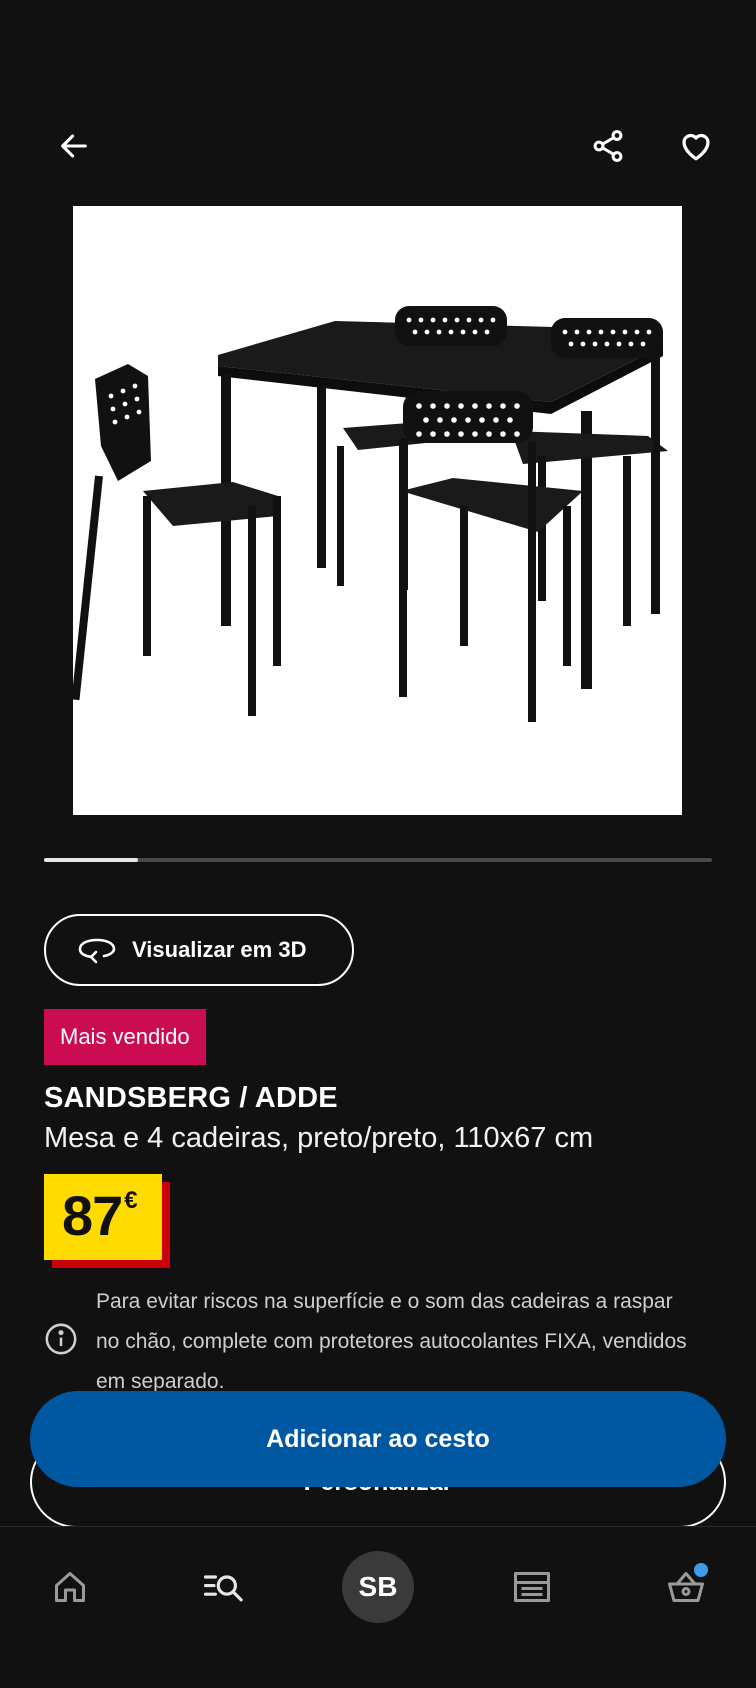  What do you see at coordinates (91, 860) in the screenshot?
I see `gallery-progress-fill` at bounding box center [91, 860].